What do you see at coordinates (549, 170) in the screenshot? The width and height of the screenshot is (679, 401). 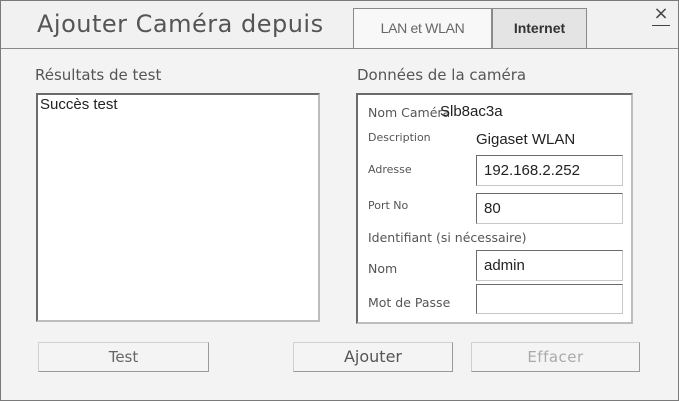 I see `address-input: 192.168.2.252` at bounding box center [549, 170].